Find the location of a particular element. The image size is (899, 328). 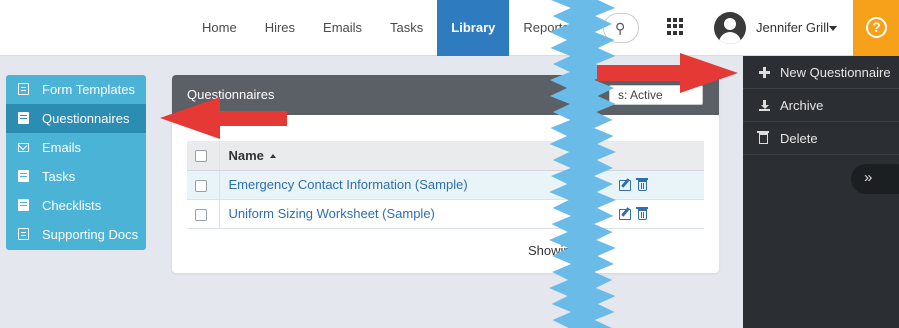

arrow-to-questionnaires is located at coordinates (223, 118).